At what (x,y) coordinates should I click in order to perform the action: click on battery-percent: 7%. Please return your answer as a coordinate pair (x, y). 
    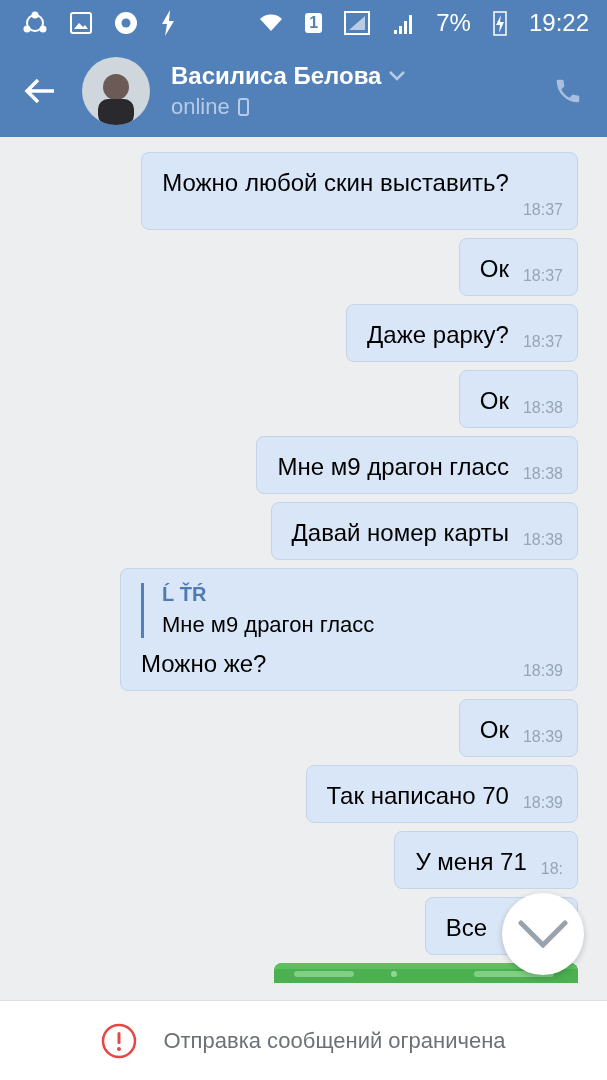
    Looking at the image, I should click on (453, 22).